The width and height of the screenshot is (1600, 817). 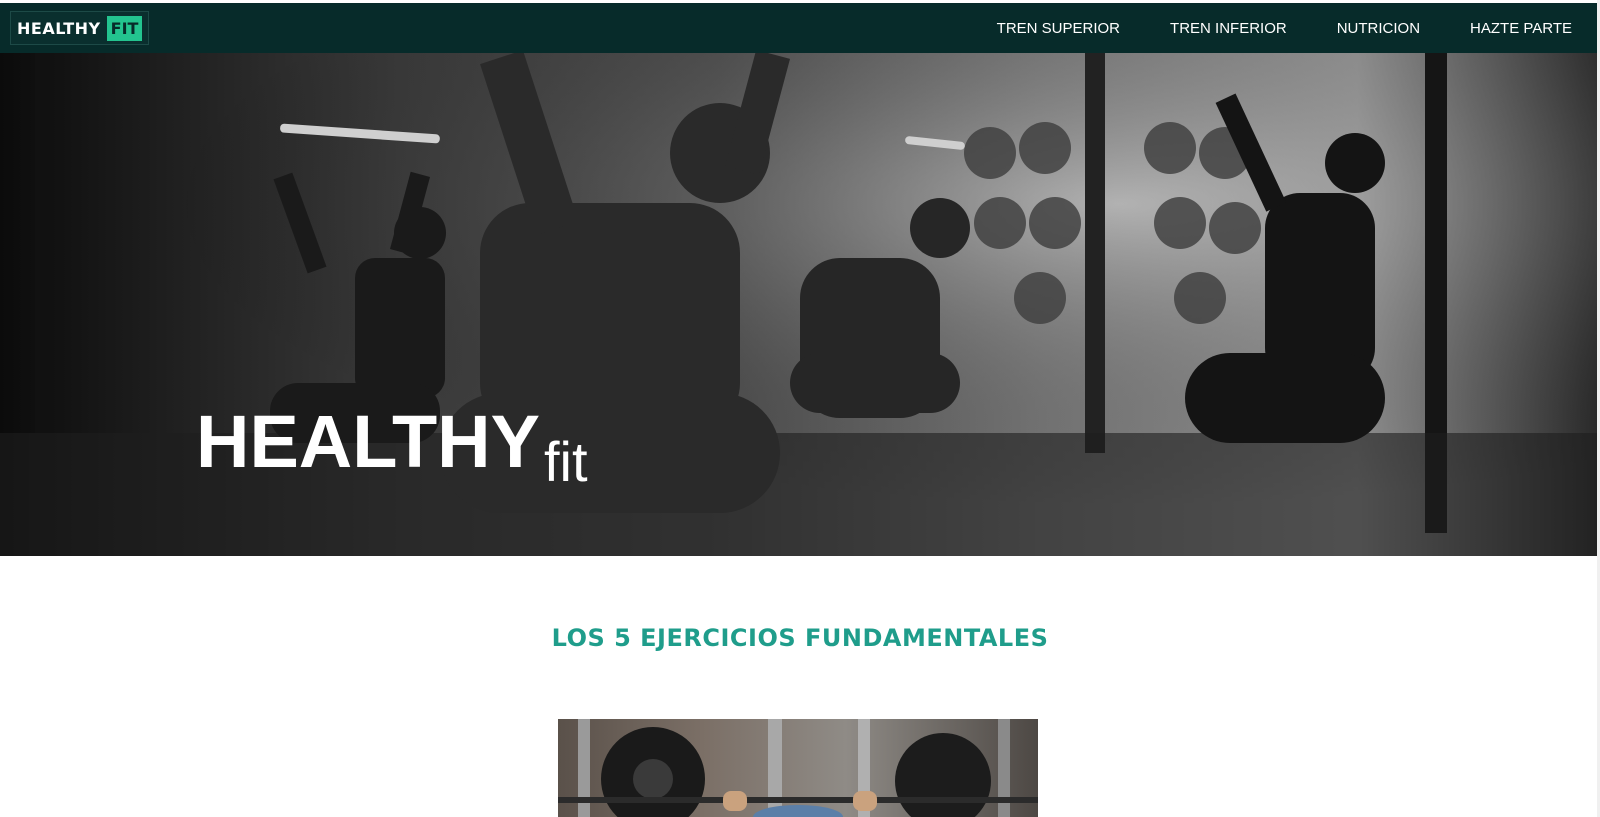 What do you see at coordinates (1058, 28) in the screenshot?
I see `nav-link-tren-superior: TREN SUPERIOR` at bounding box center [1058, 28].